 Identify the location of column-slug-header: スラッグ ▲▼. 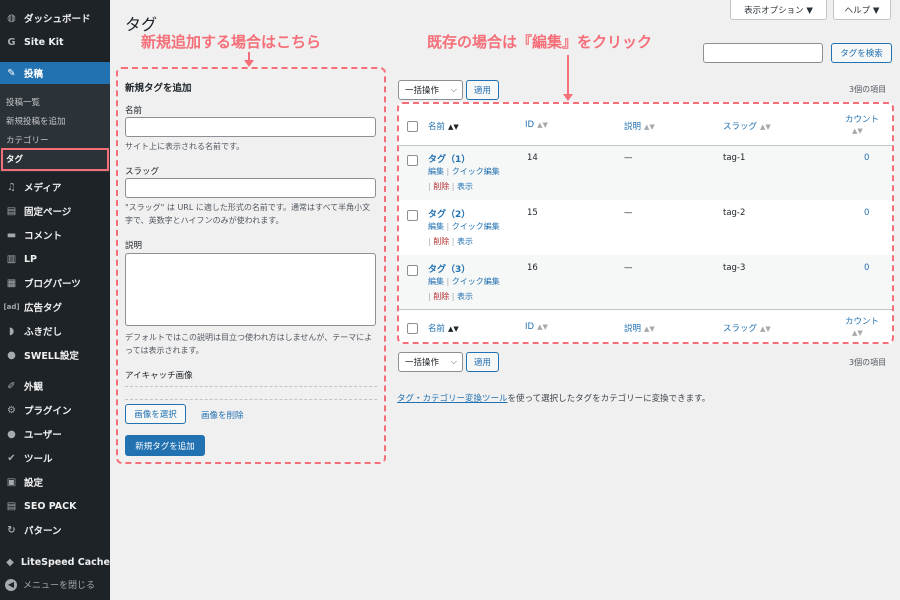
(747, 126).